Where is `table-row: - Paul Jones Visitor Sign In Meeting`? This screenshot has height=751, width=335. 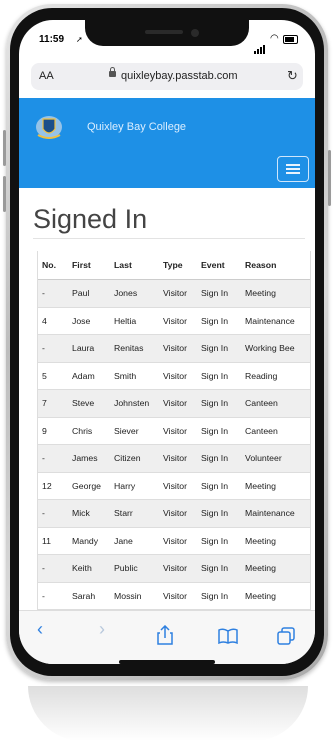 table-row: - Paul Jones Visitor Sign In Meeting is located at coordinates (174, 293).